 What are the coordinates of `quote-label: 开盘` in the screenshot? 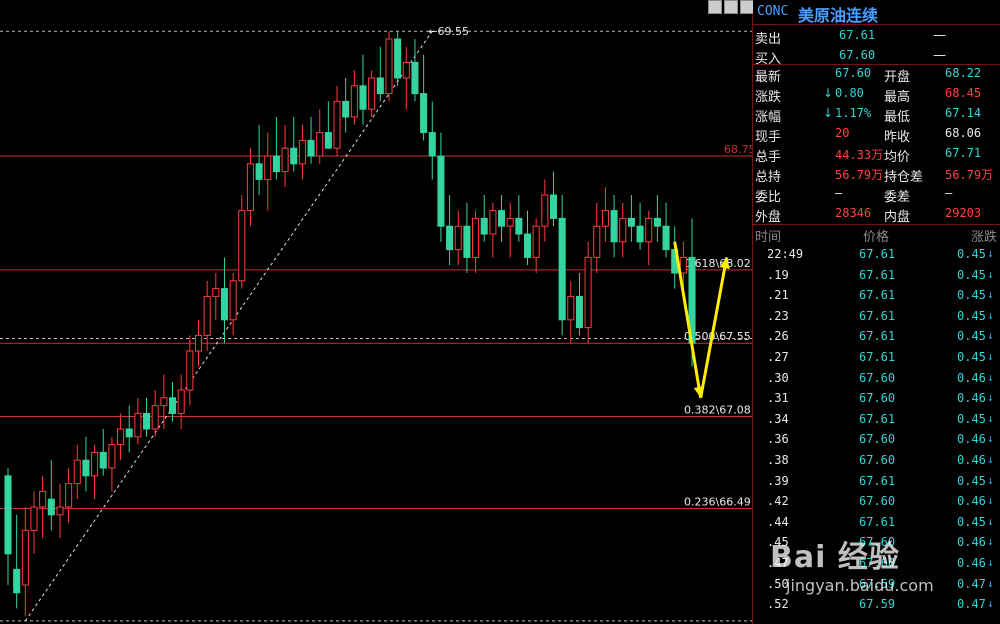 It's located at (897, 77).